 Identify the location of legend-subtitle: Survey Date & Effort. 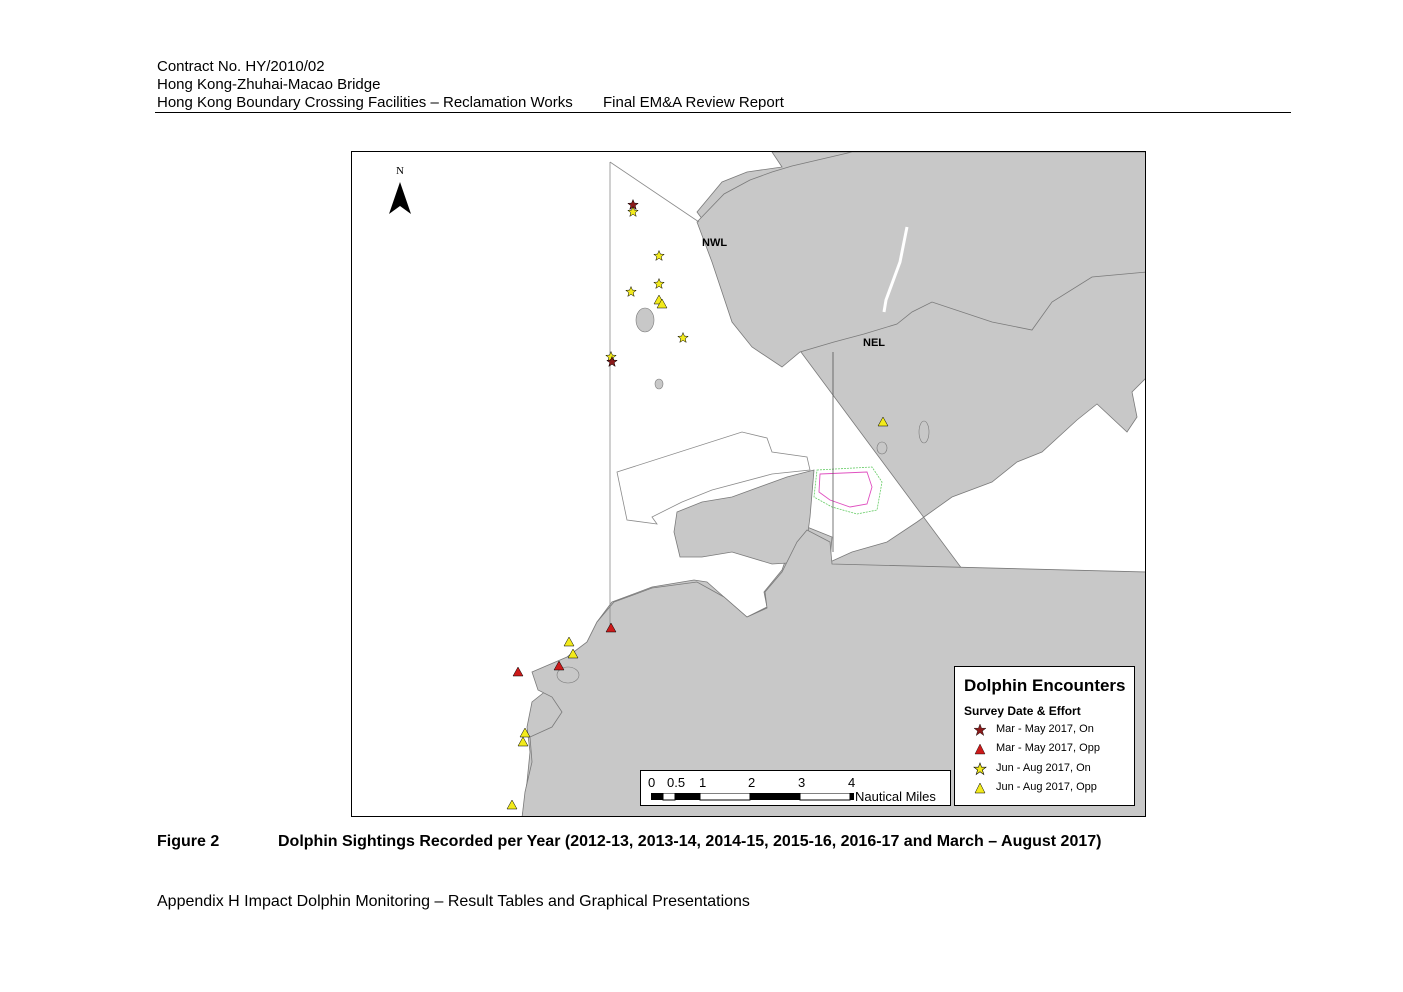
(1022, 711).